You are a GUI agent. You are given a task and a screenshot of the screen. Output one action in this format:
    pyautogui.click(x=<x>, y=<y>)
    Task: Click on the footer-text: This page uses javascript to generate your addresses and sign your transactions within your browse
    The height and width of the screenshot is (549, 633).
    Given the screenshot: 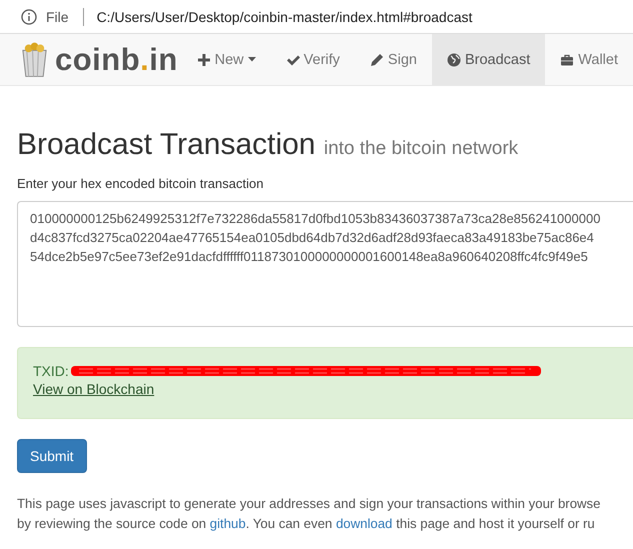 What is the action you would take?
    pyautogui.click(x=308, y=503)
    